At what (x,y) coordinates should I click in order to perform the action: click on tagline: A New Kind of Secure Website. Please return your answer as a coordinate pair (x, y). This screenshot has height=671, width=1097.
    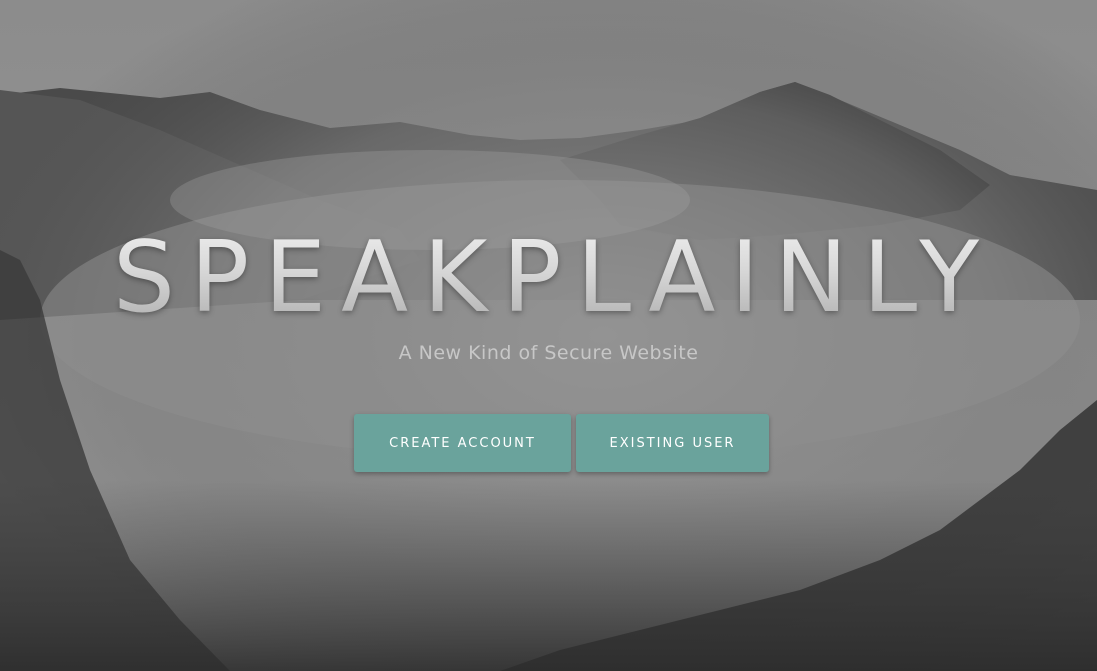
    Looking at the image, I should click on (548, 353).